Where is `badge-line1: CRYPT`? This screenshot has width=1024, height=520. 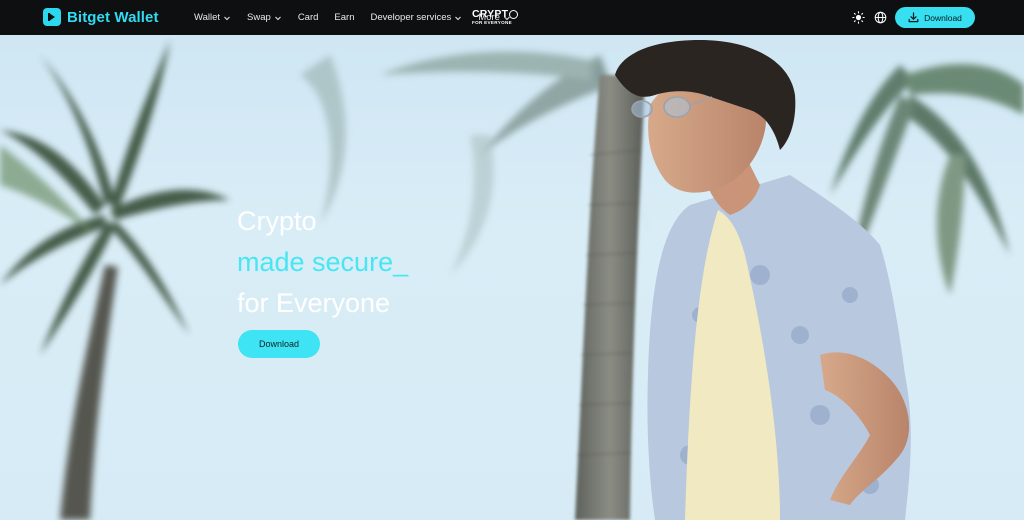
badge-line1: CRYPT is located at coordinates (490, 14).